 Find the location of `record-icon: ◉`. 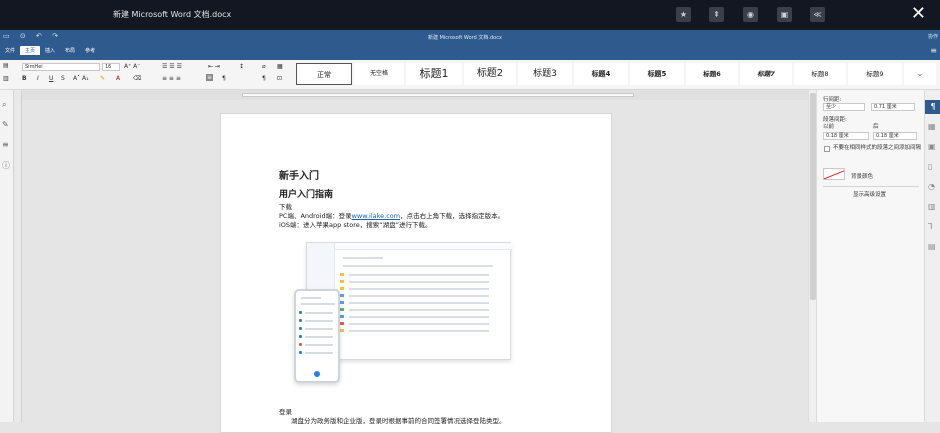

record-icon: ◉ is located at coordinates (750, 14).